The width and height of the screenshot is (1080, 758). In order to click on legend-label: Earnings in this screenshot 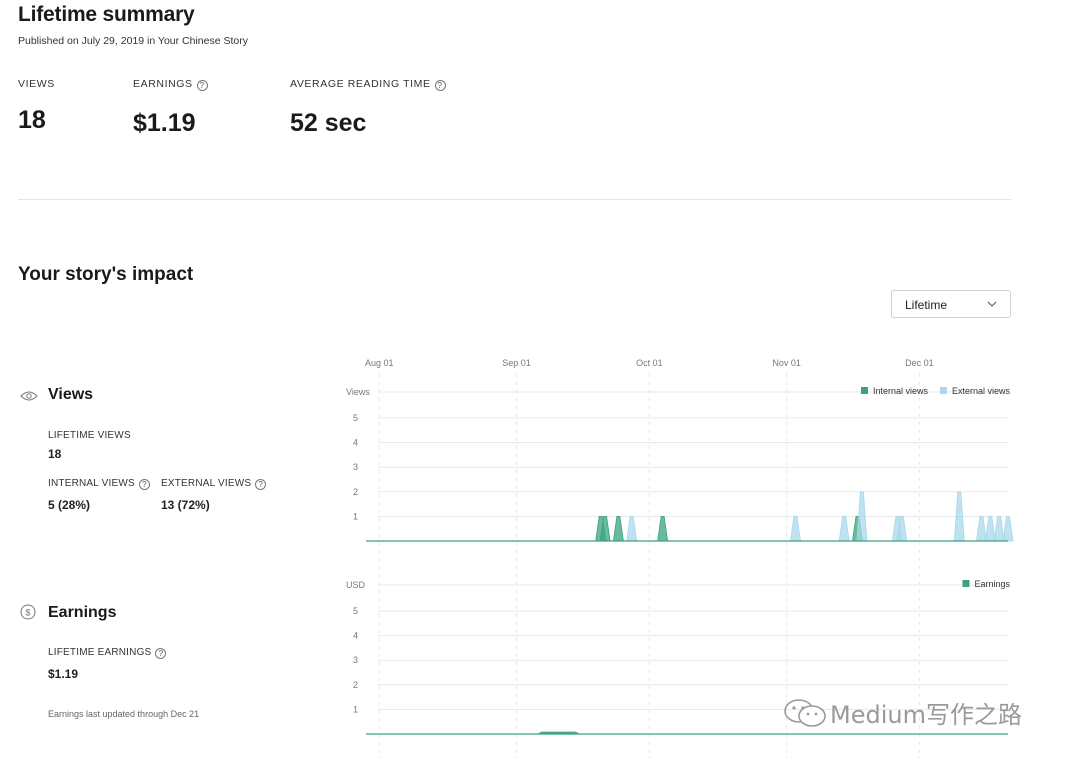, I will do `click(992, 584)`.